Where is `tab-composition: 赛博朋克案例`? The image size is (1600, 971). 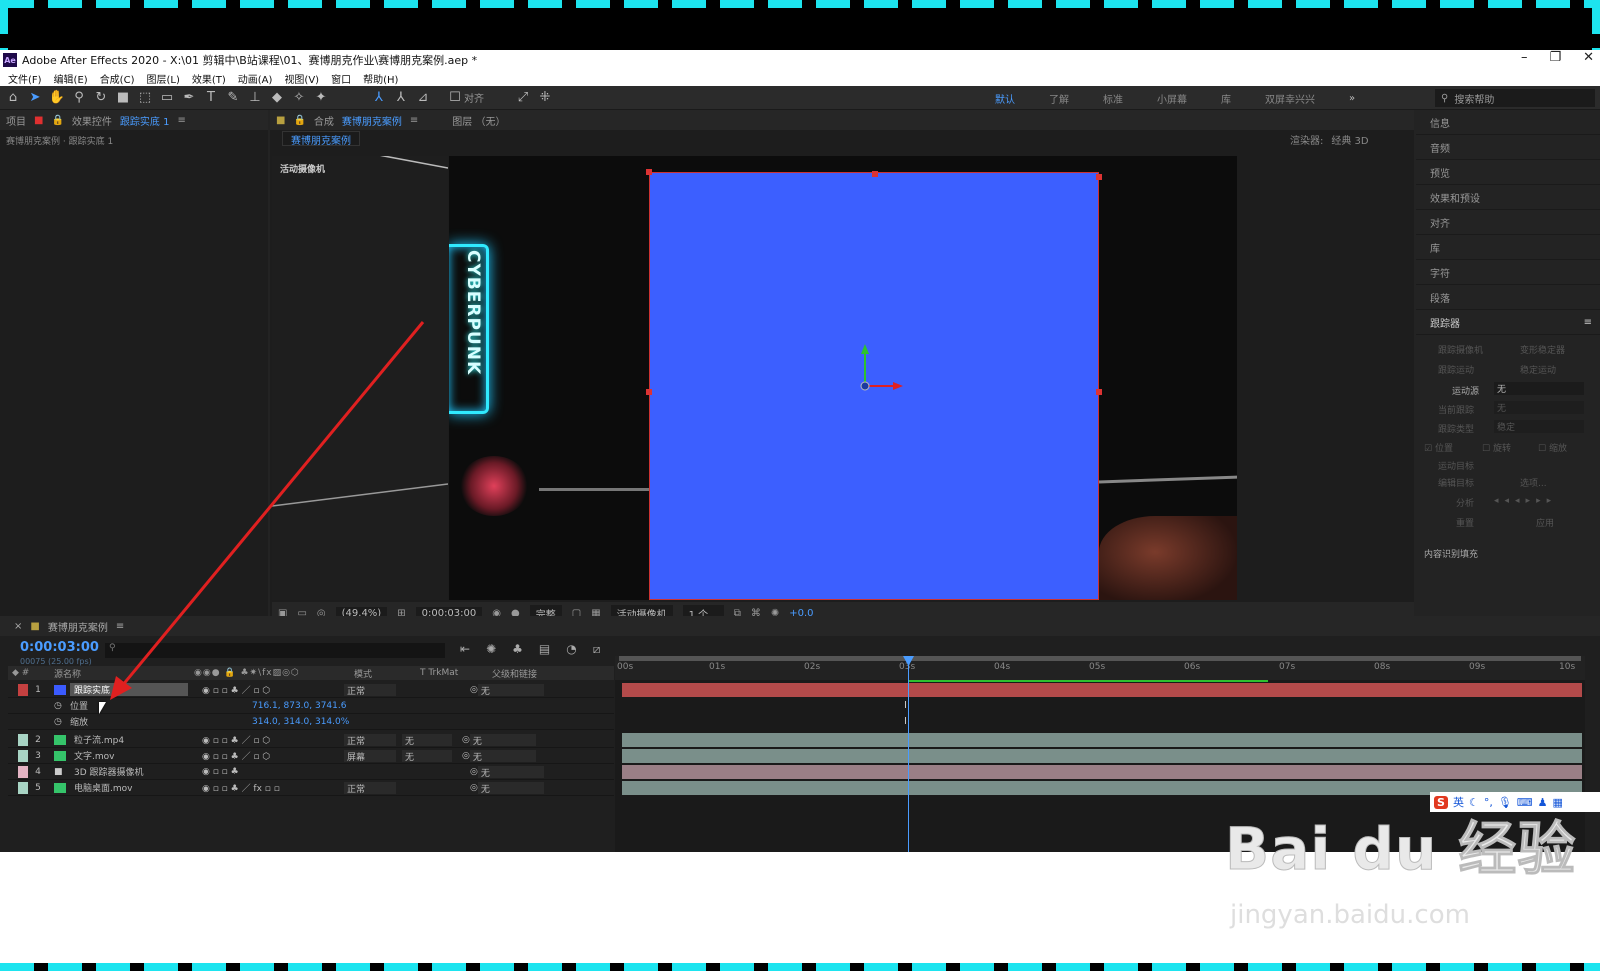
tab-composition: 赛博朋克案例 is located at coordinates (372, 120).